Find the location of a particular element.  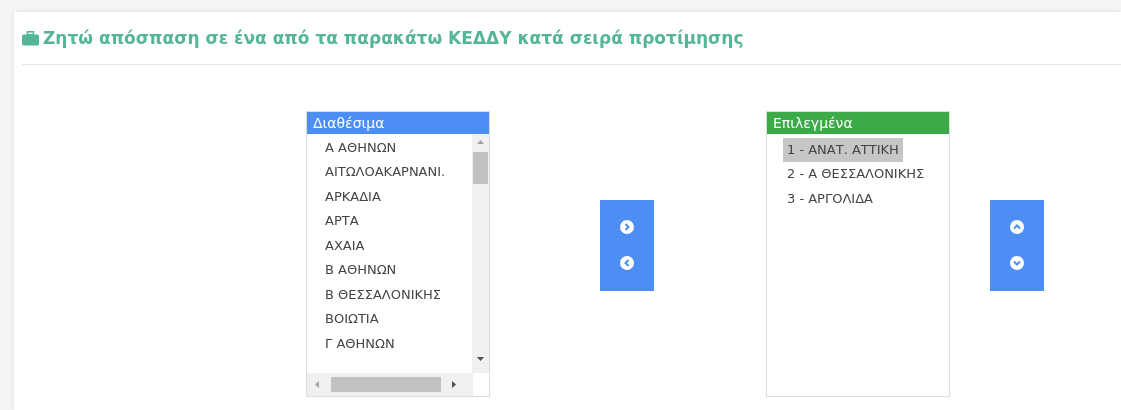

briefcase-icon is located at coordinates (30, 39).